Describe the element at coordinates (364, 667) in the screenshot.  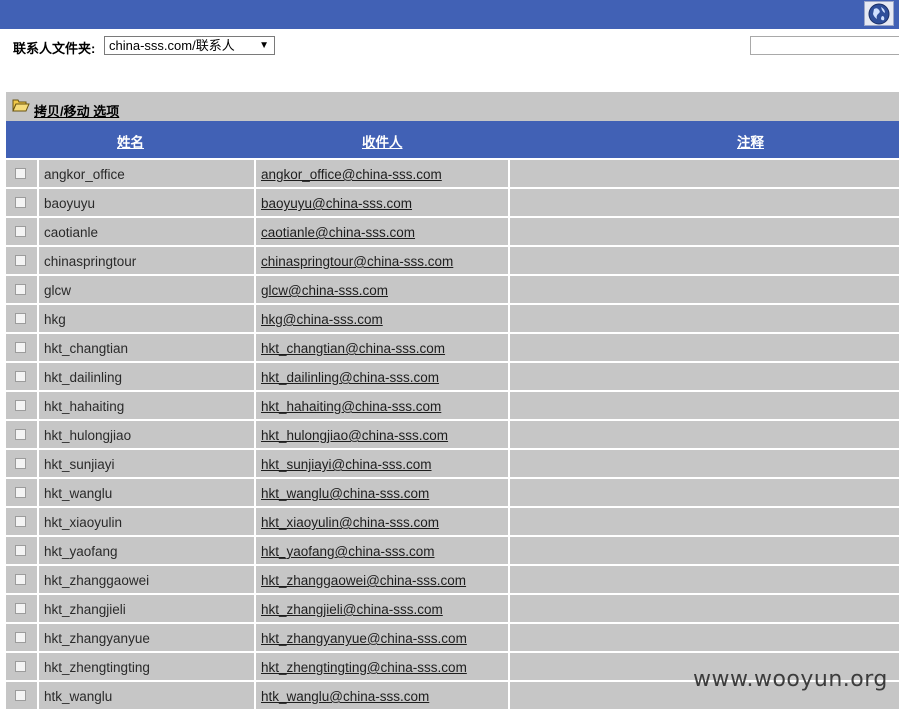
I see `contact-email-link: hkt_zhengtingting@china-sss.com` at that location.